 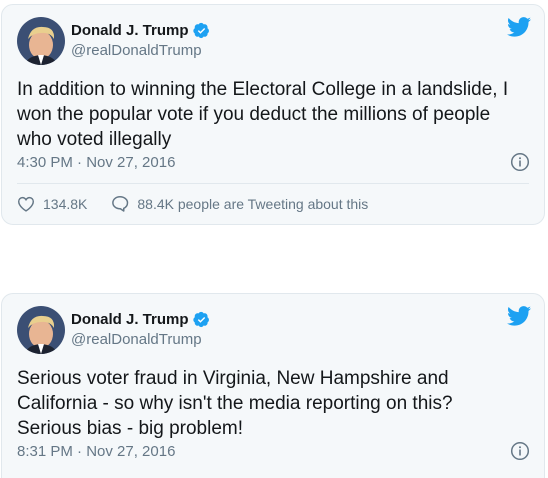 What do you see at coordinates (253, 203) in the screenshot?
I see `tweeting-count: 88.4K people are Tweeting about this` at bounding box center [253, 203].